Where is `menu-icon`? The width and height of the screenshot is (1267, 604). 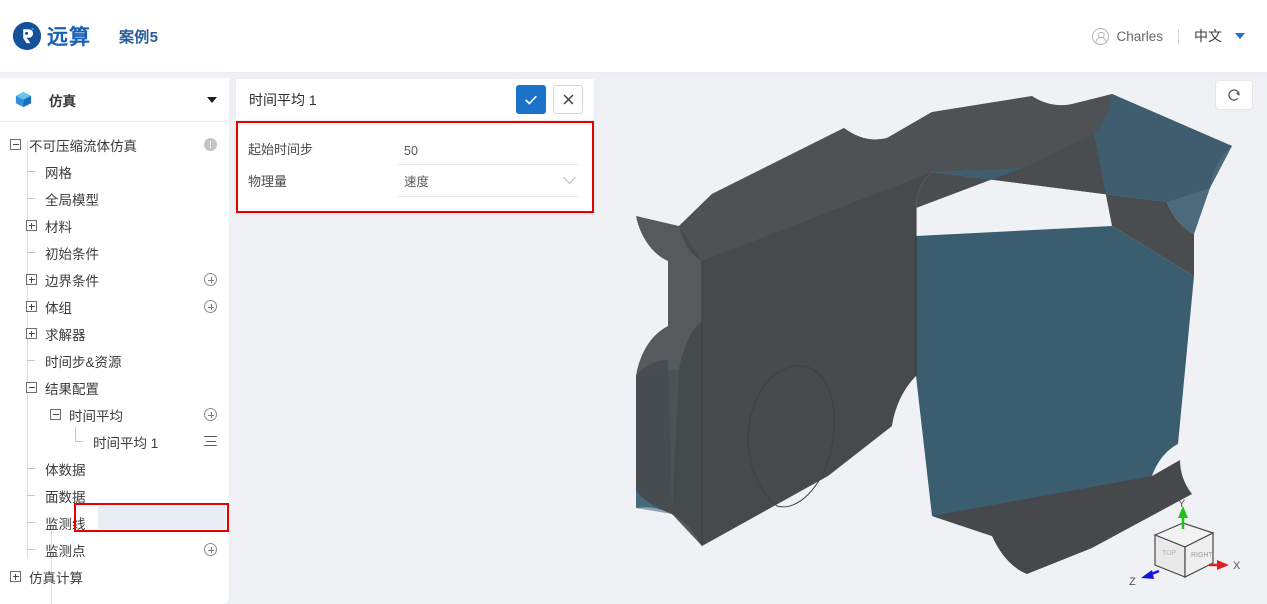
menu-icon is located at coordinates (210, 441).